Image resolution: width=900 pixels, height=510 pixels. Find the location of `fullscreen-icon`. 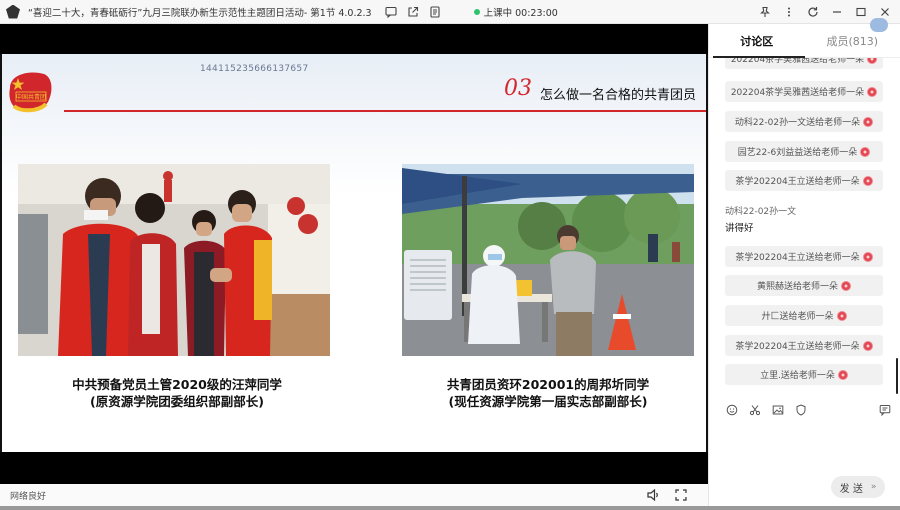

fullscreen-icon is located at coordinates (681, 496).